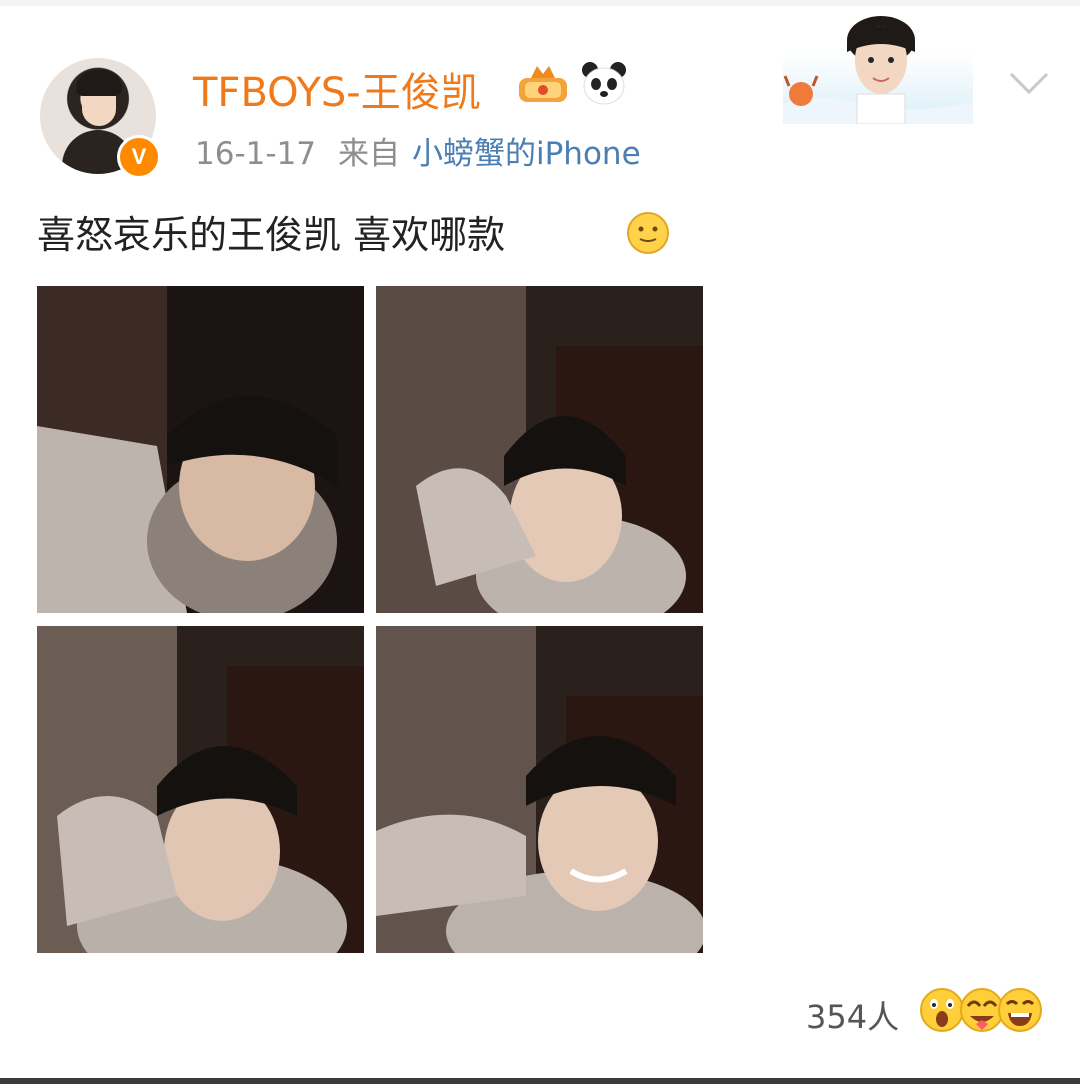 Image resolution: width=1080 pixels, height=1084 pixels. What do you see at coordinates (540, 1081) in the screenshot?
I see `bottom-divider` at bounding box center [540, 1081].